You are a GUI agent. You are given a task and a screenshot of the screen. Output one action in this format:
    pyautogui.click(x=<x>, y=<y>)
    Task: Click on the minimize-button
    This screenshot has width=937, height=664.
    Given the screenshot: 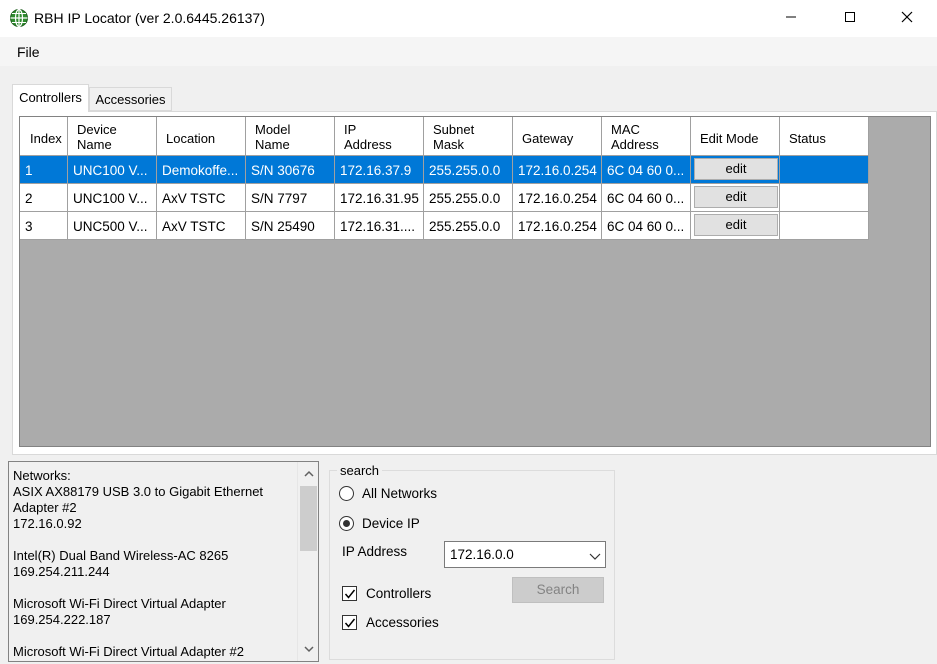 What is the action you would take?
    pyautogui.click(x=791, y=18)
    